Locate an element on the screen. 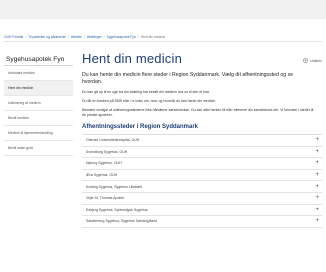 This screenshot has width=326, height=272. location-label: Svendborg Sygehus, OUH is located at coordinates (107, 151).